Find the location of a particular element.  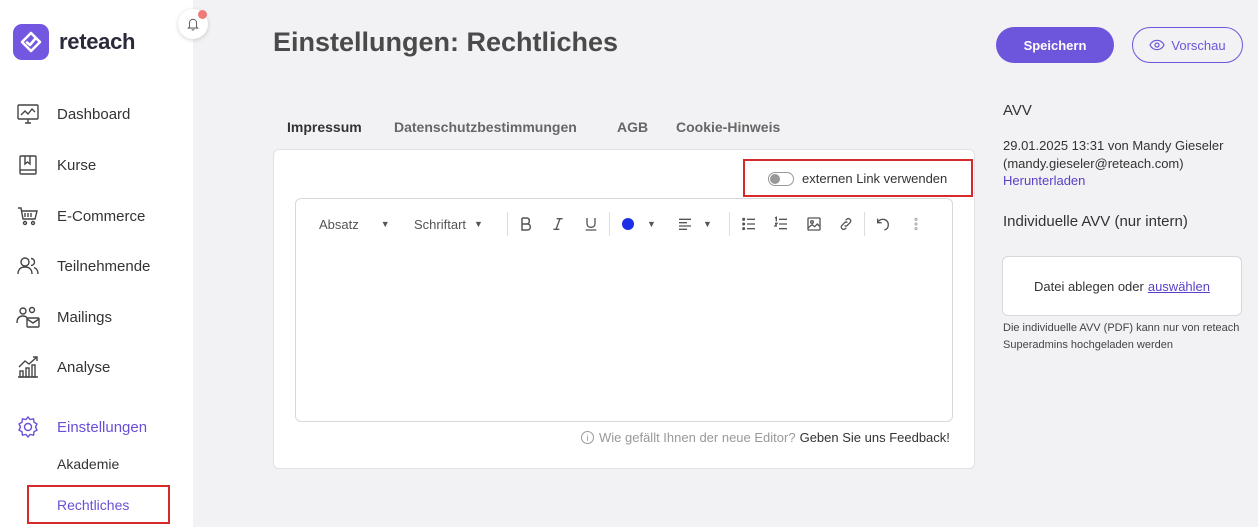

font-dropdown: Schriftart ▼ is located at coordinates (448, 224).